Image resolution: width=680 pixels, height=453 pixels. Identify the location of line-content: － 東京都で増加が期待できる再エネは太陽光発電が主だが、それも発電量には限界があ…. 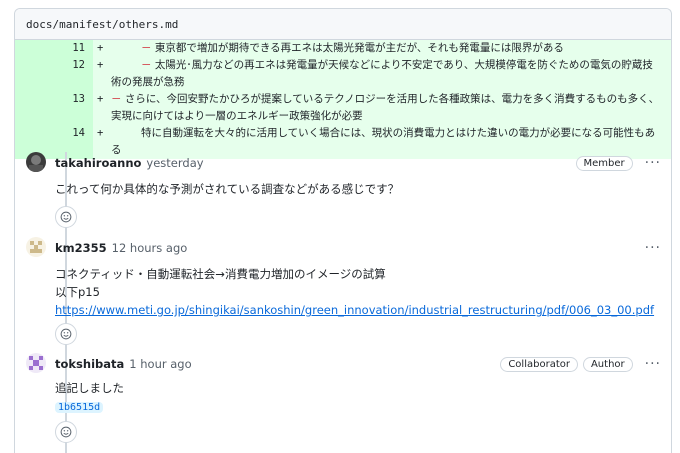
(391, 48).